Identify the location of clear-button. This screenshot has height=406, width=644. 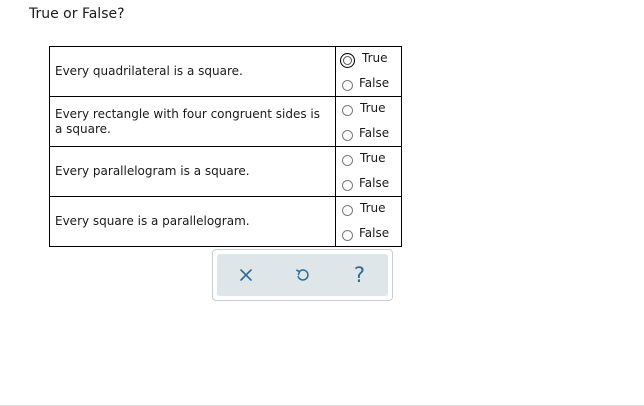
(245, 275).